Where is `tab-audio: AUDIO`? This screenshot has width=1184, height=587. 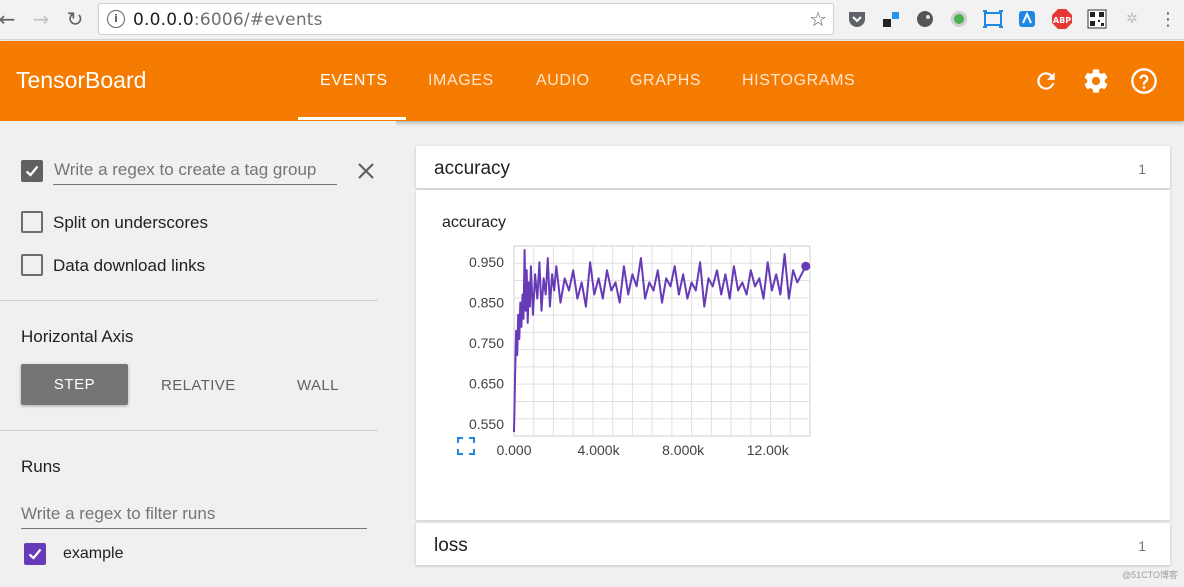 tab-audio: AUDIO is located at coordinates (563, 81).